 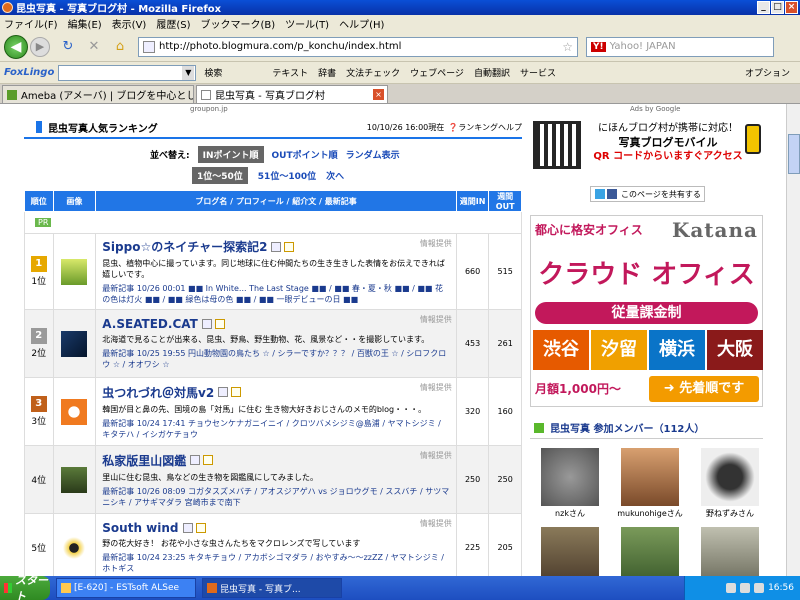 What do you see at coordinates (38, 264) in the screenshot?
I see `rank-badge-gold: 1` at bounding box center [38, 264].